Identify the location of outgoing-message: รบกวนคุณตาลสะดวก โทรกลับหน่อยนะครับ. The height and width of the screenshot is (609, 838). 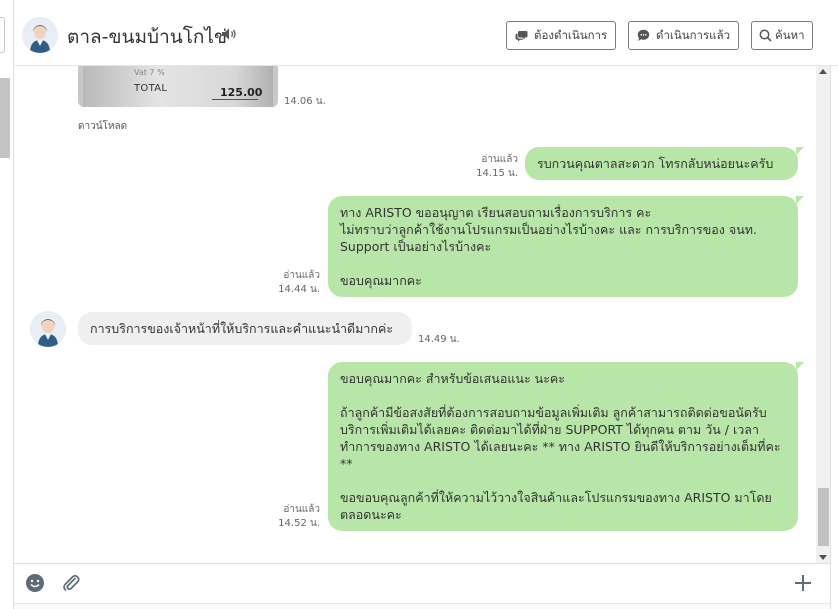
(664, 163).